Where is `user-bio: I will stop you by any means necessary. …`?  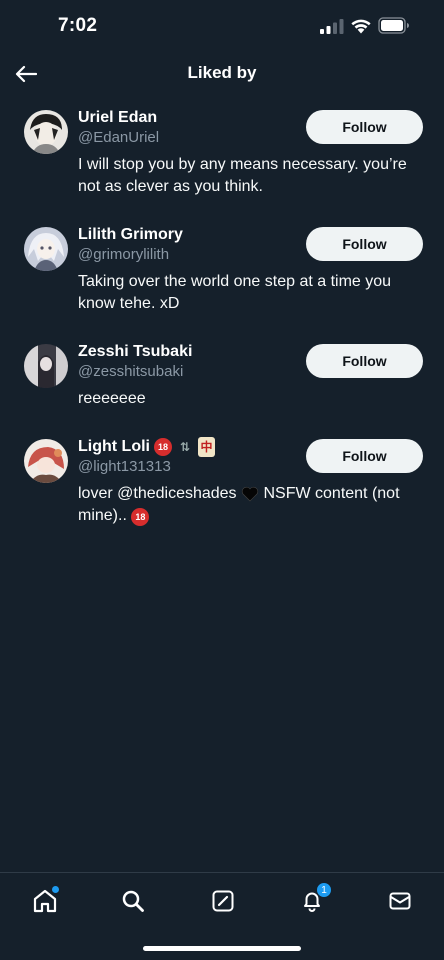
user-bio: I will stop you by any means necessary. … is located at coordinates (242, 175).